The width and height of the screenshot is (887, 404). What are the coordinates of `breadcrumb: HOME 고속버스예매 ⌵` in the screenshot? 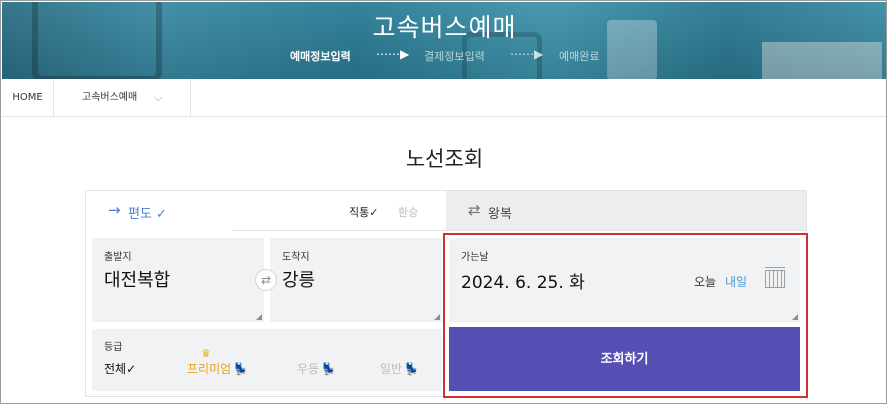 It's located at (444, 98).